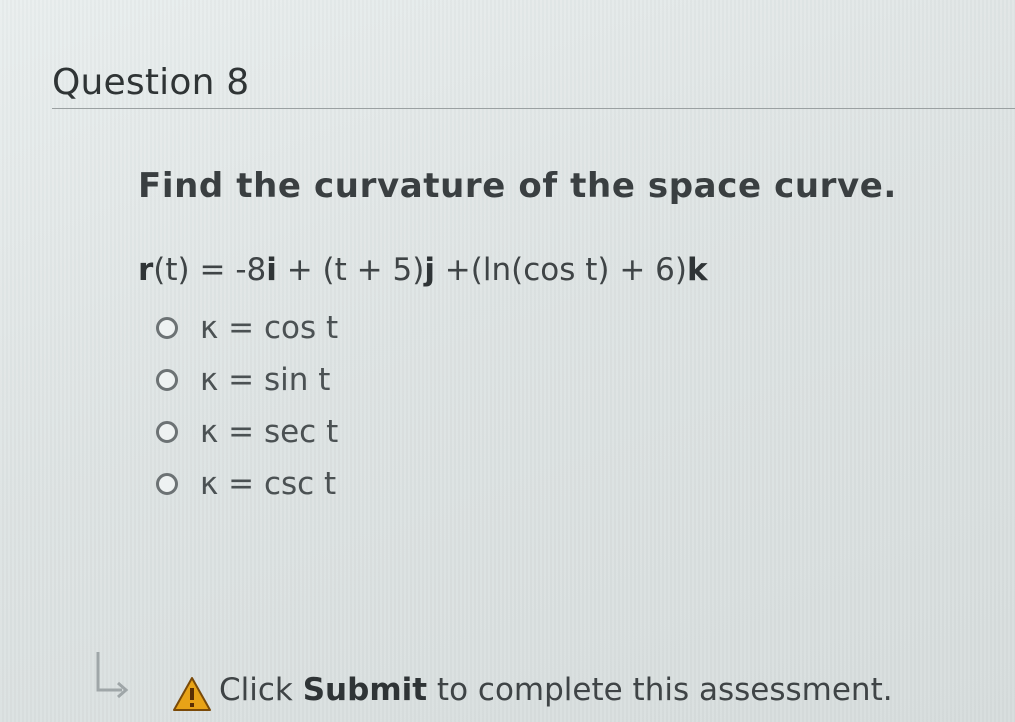 This screenshot has width=1015, height=722. What do you see at coordinates (697, 270) in the screenshot?
I see `equation-k: k` at bounding box center [697, 270].